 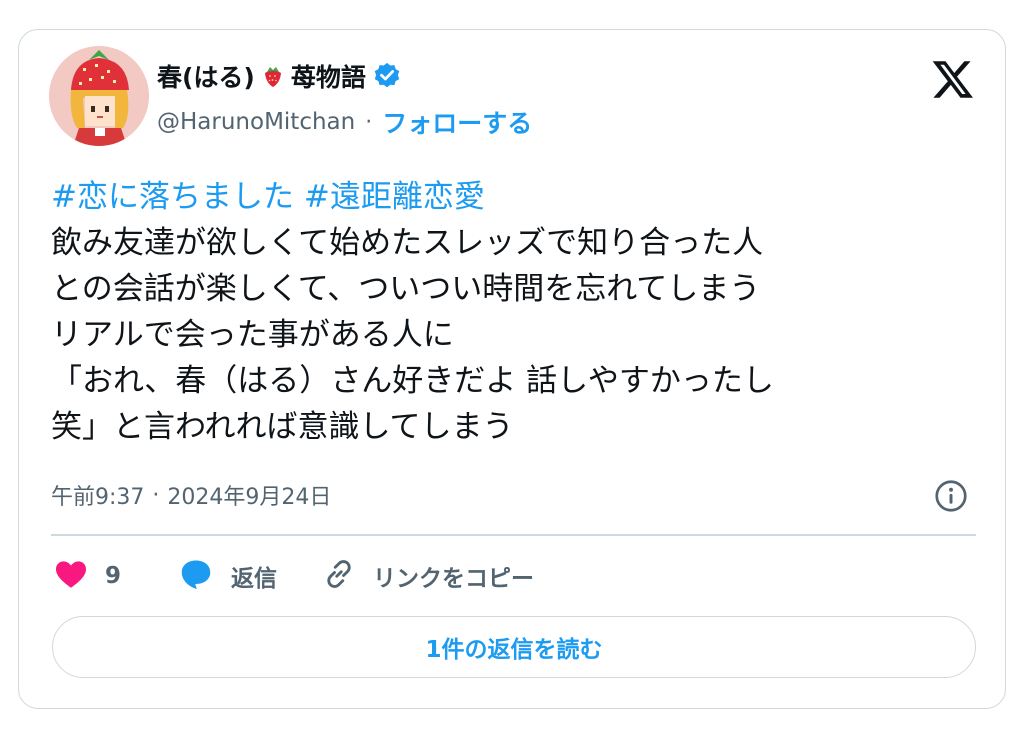 What do you see at coordinates (953, 79) in the screenshot?
I see `x-logo-icon` at bounding box center [953, 79].